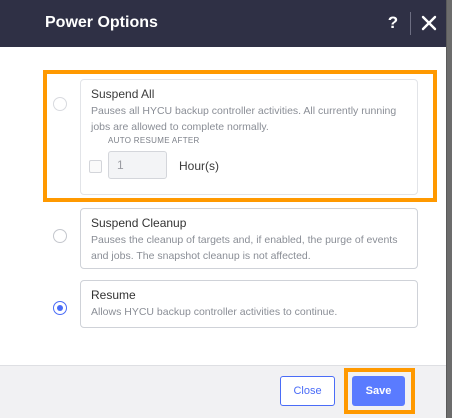  I want to click on auto-resume-unit: Hour(s), so click(199, 166).